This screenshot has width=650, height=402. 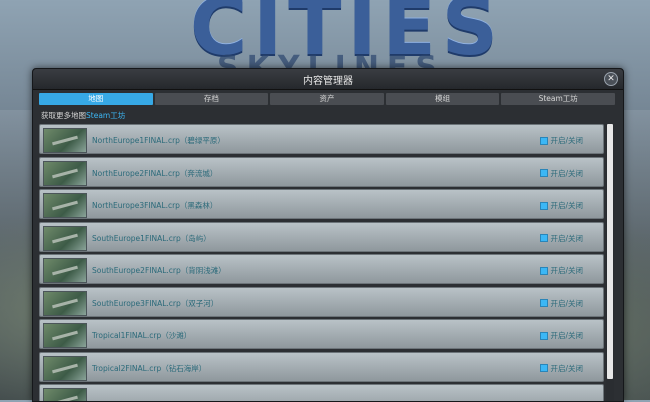 What do you see at coordinates (149, 368) in the screenshot?
I see `map-name: Tropical2FINAL.crp（钻石海岸）` at bounding box center [149, 368].